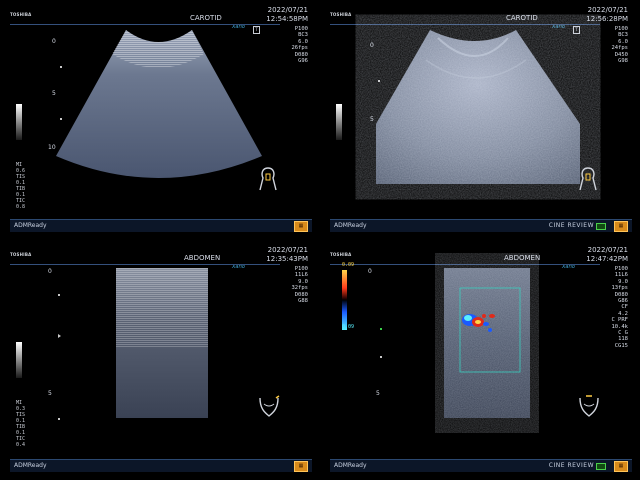 The image size is (640, 480). What do you see at coordinates (162, 343) in the screenshot?
I see `bmode-linear-image` at bounding box center [162, 343].